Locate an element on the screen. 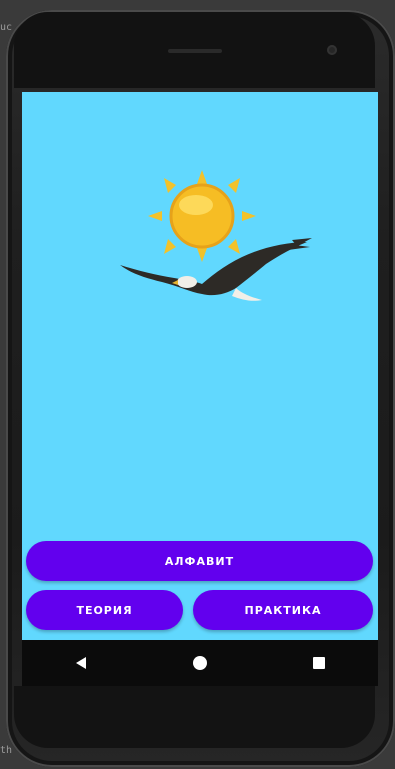 Image resolution: width=395 pixels, height=769 pixels. theory-button: ТЕОРИЯ is located at coordinates (104, 610).